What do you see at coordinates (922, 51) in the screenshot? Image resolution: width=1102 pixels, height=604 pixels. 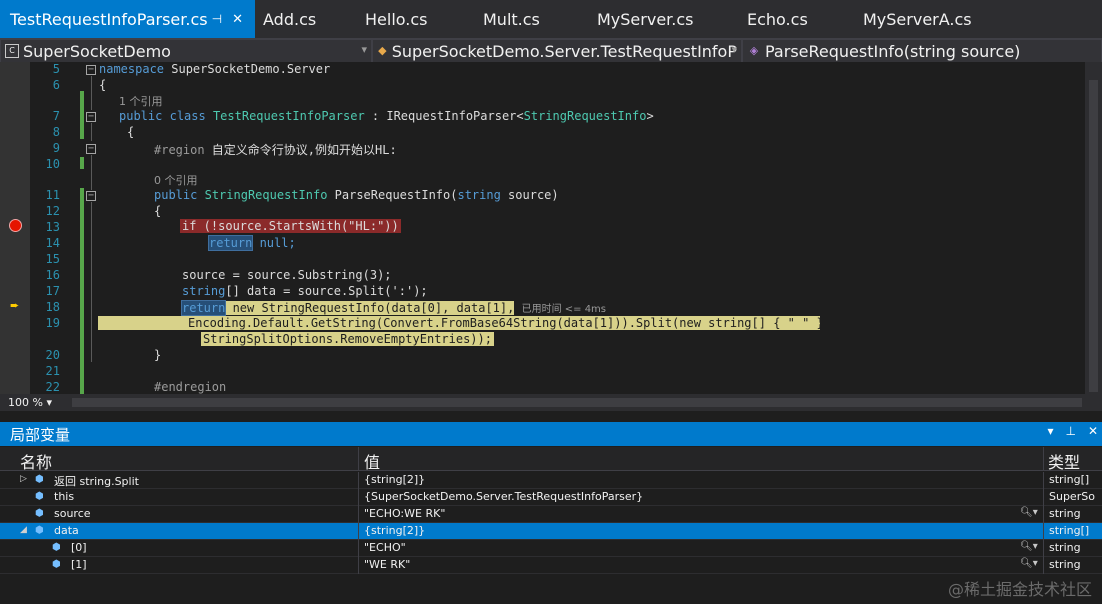 I see `member-dropdown: ◈ ParseRequestInfo(string source)` at bounding box center [922, 51].